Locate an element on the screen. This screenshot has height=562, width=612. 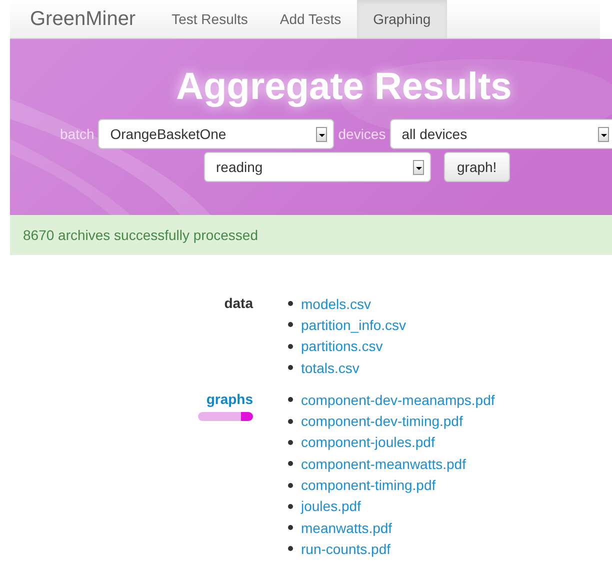
file-link: totals.csv is located at coordinates (330, 368).